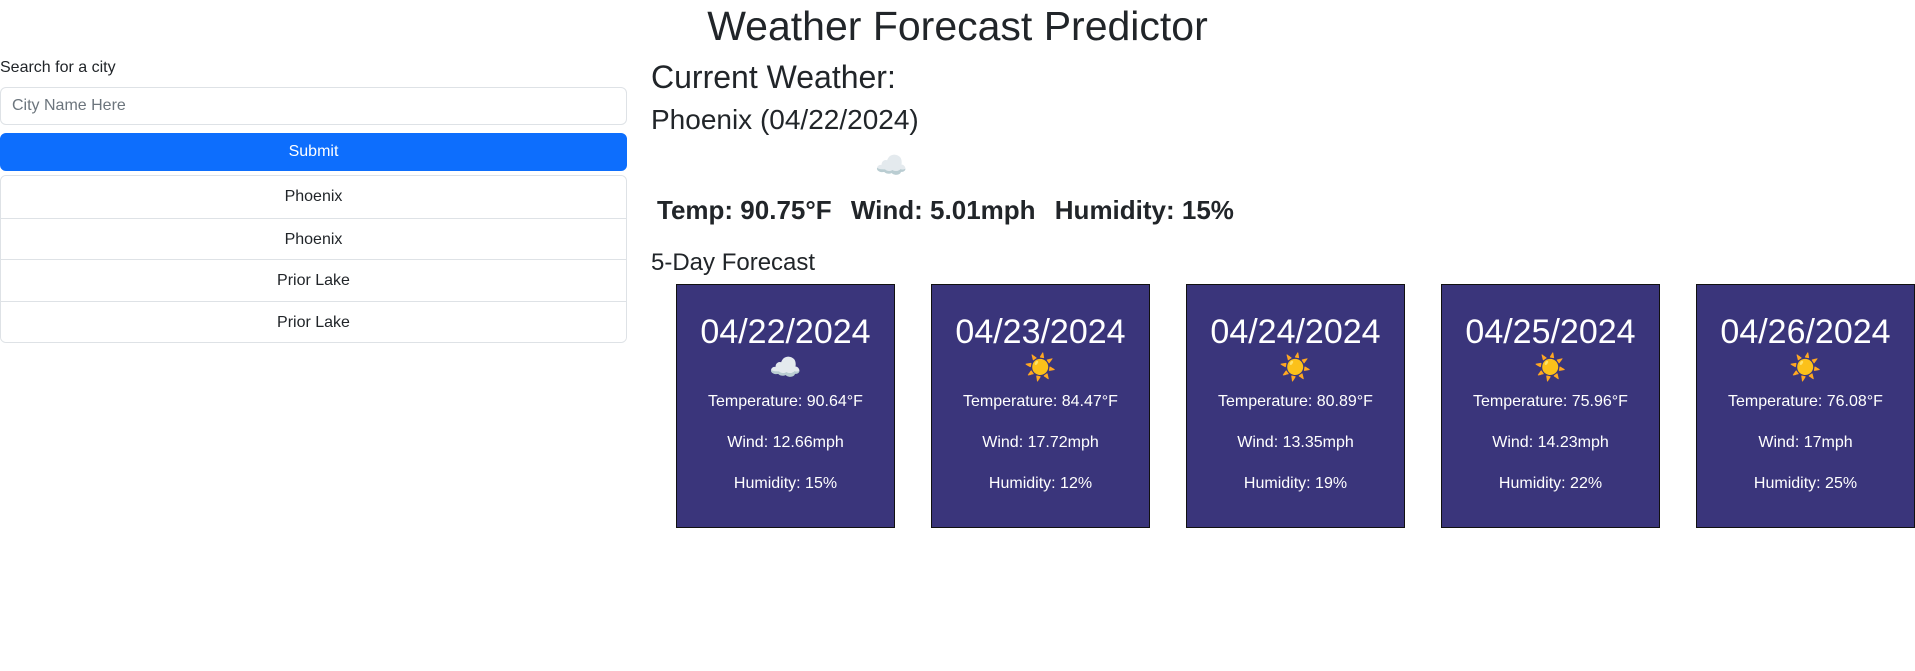 The height and width of the screenshot is (671, 1915). Describe the element at coordinates (1040, 483) in the screenshot. I see `forecast-humidity: Humidity: 12%` at that location.